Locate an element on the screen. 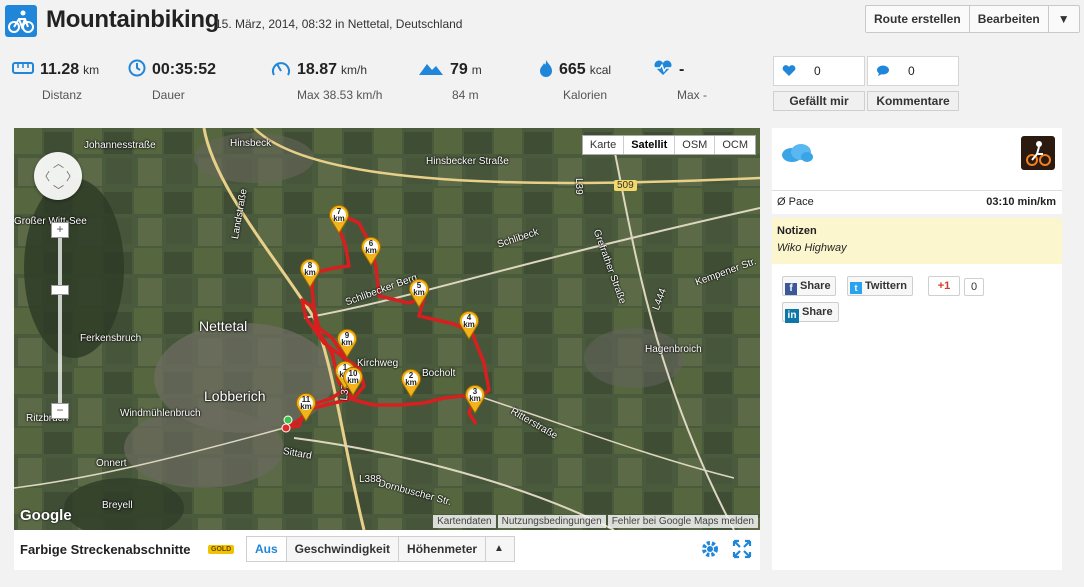  pan-left-icon: 〈 is located at coordinates (44, 176).